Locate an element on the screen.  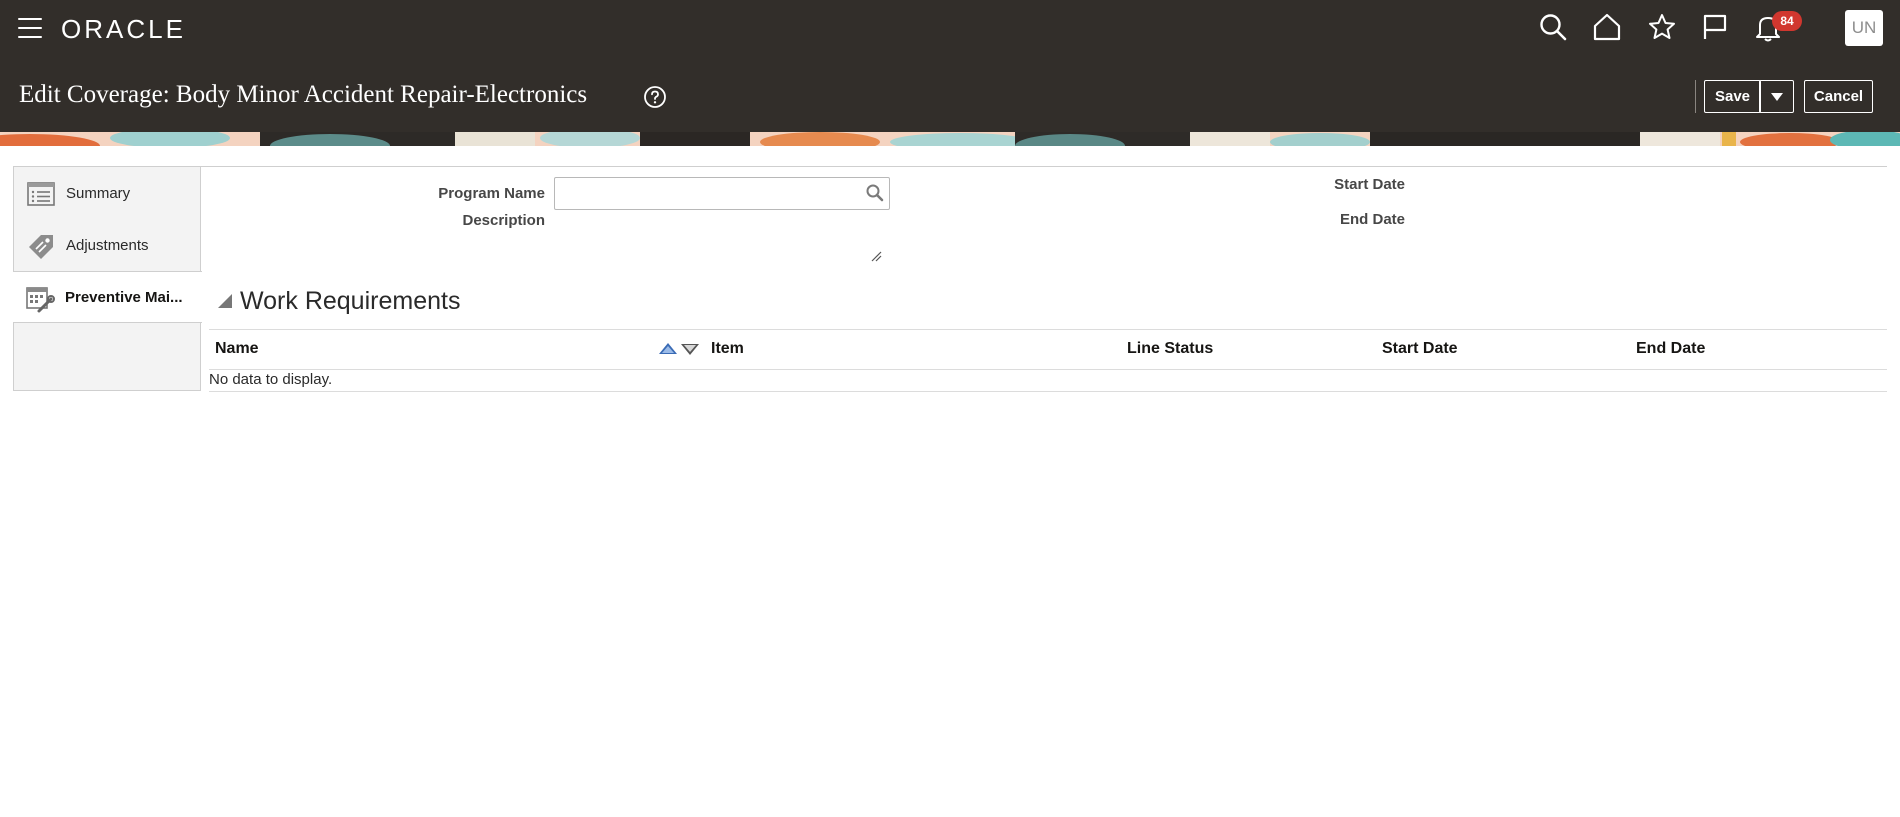
home-icon is located at coordinates (1607, 27).